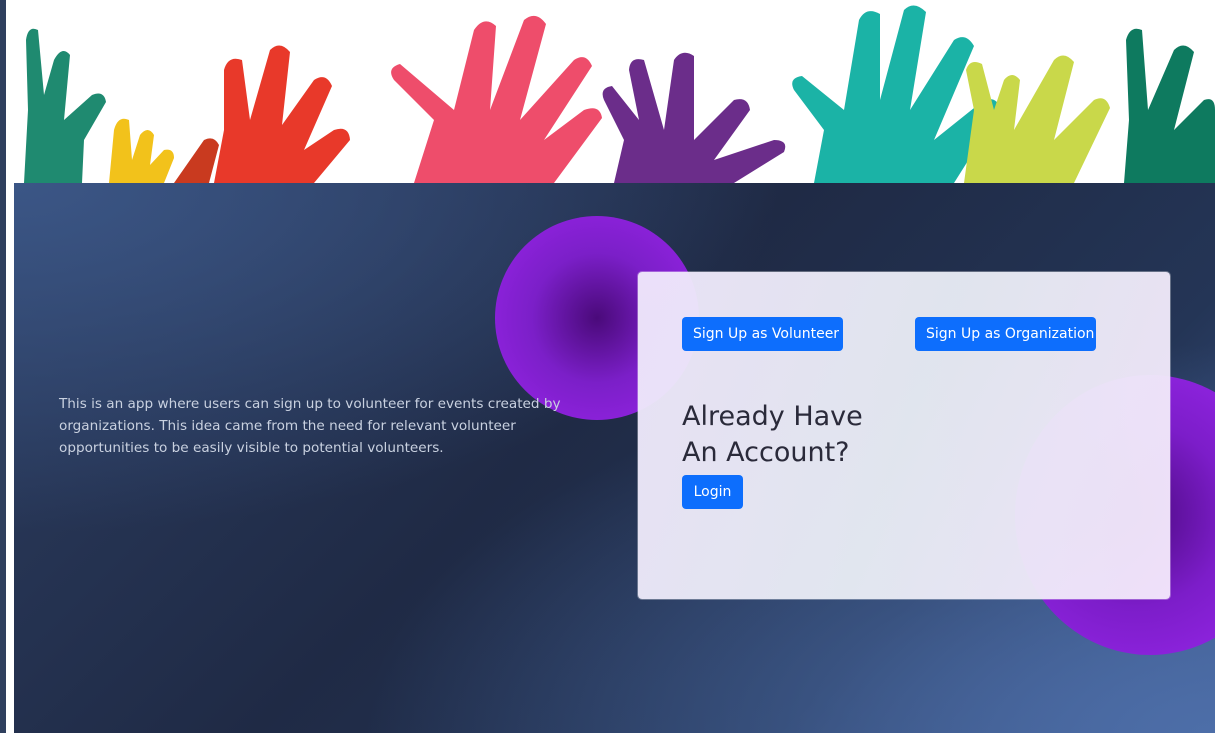 The height and width of the screenshot is (737, 1227). Describe the element at coordinates (1005, 334) in the screenshot. I see `signup-organization-button: Sign Up as Organization` at that location.